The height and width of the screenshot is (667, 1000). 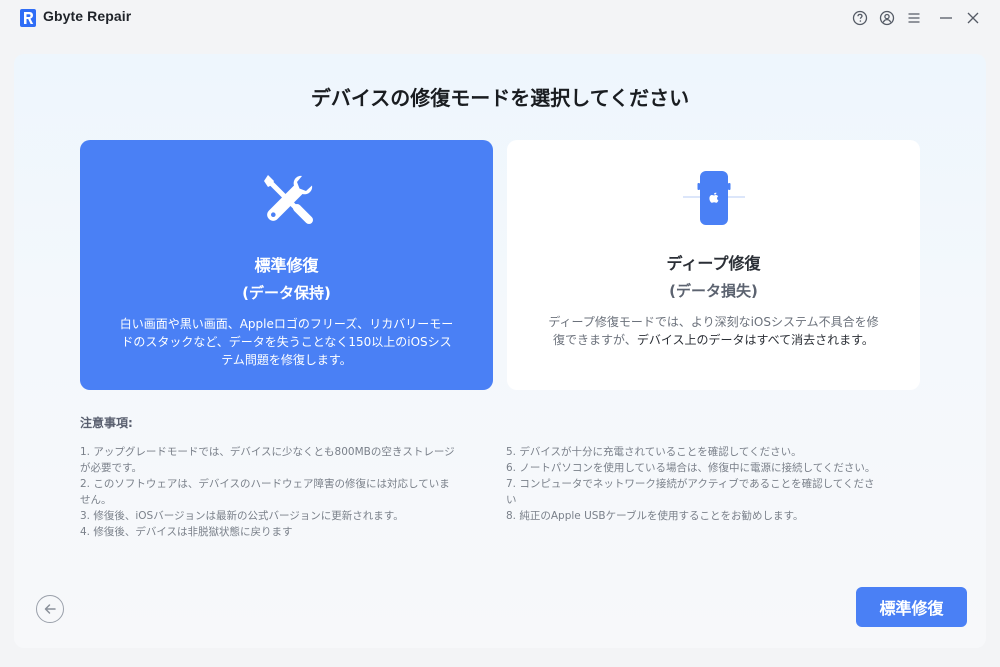 I want to click on note-line: 5. デバイスが十分に充電されていることを確認してください。, so click(x=654, y=452).